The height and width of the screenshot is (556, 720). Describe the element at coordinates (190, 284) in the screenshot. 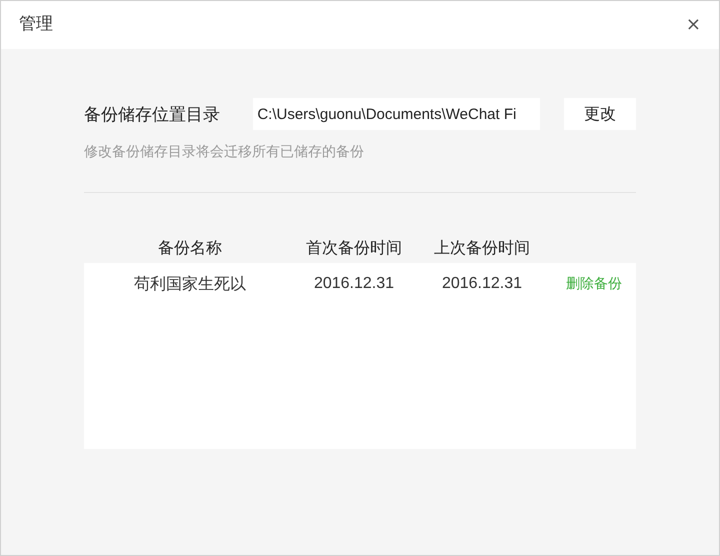

I see `table-cell-text: 苟利国家生死以` at that location.